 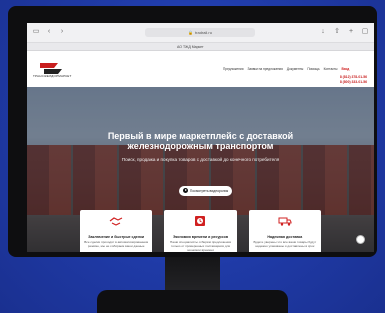 I want to click on nav-item-documents: Документы, so click(x=295, y=69).